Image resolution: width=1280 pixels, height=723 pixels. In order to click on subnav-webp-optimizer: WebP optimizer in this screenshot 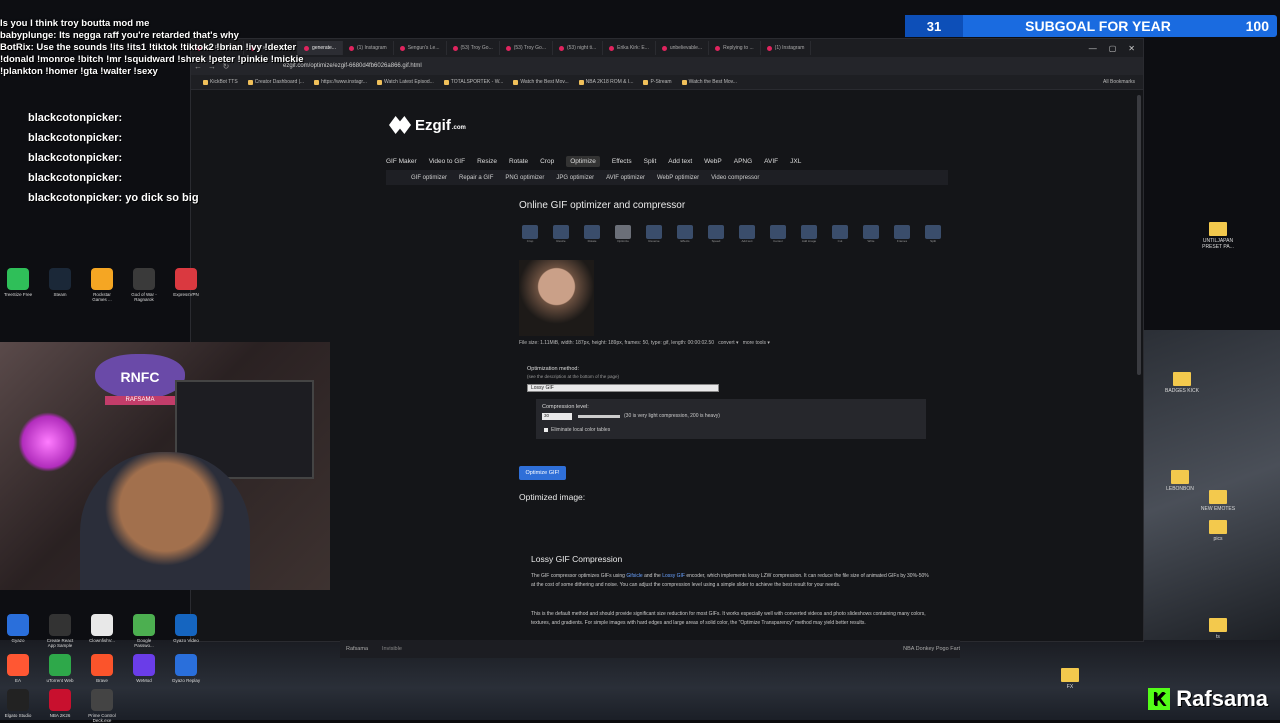, I will do `click(678, 178)`.